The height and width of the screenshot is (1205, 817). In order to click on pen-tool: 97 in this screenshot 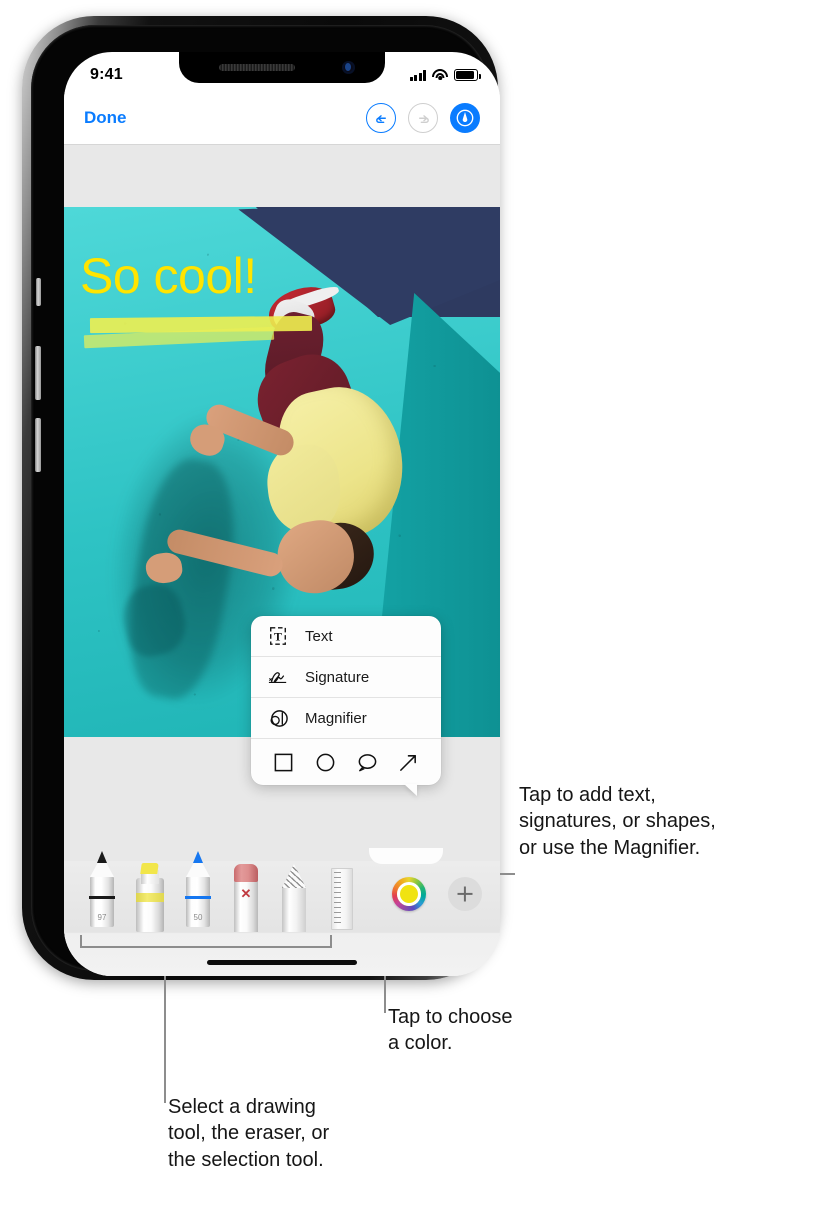, I will do `click(102, 889)`.